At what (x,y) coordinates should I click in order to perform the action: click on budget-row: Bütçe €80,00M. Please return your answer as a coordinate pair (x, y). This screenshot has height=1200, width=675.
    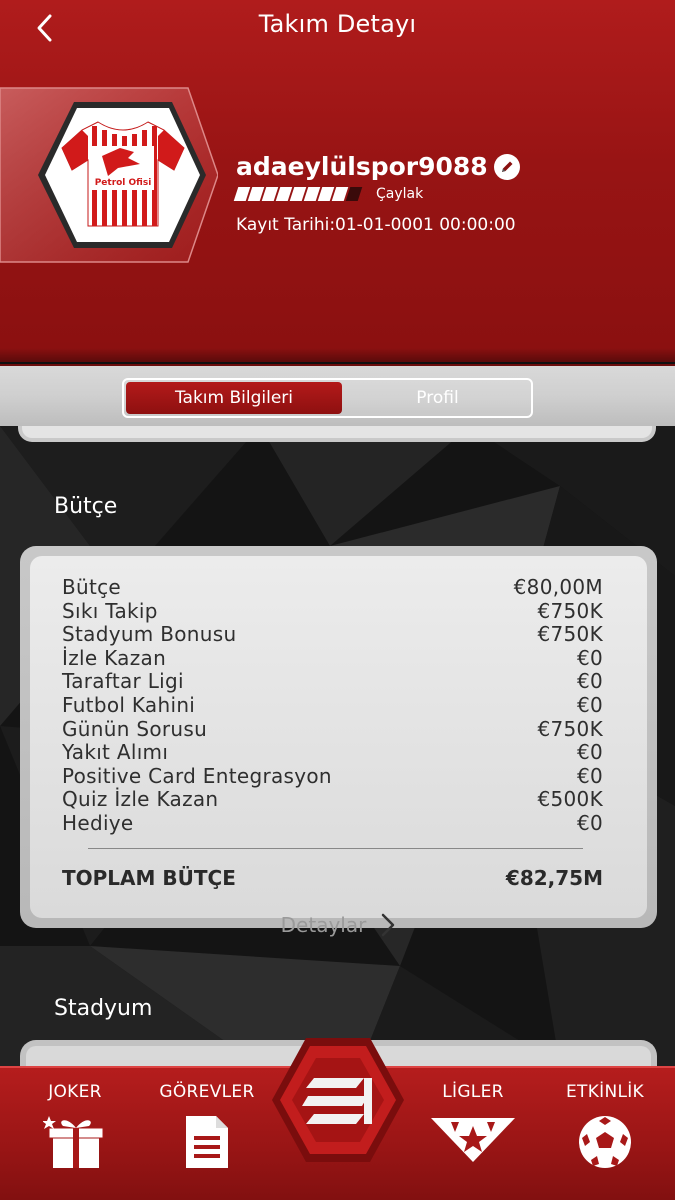
    Looking at the image, I should click on (332, 587).